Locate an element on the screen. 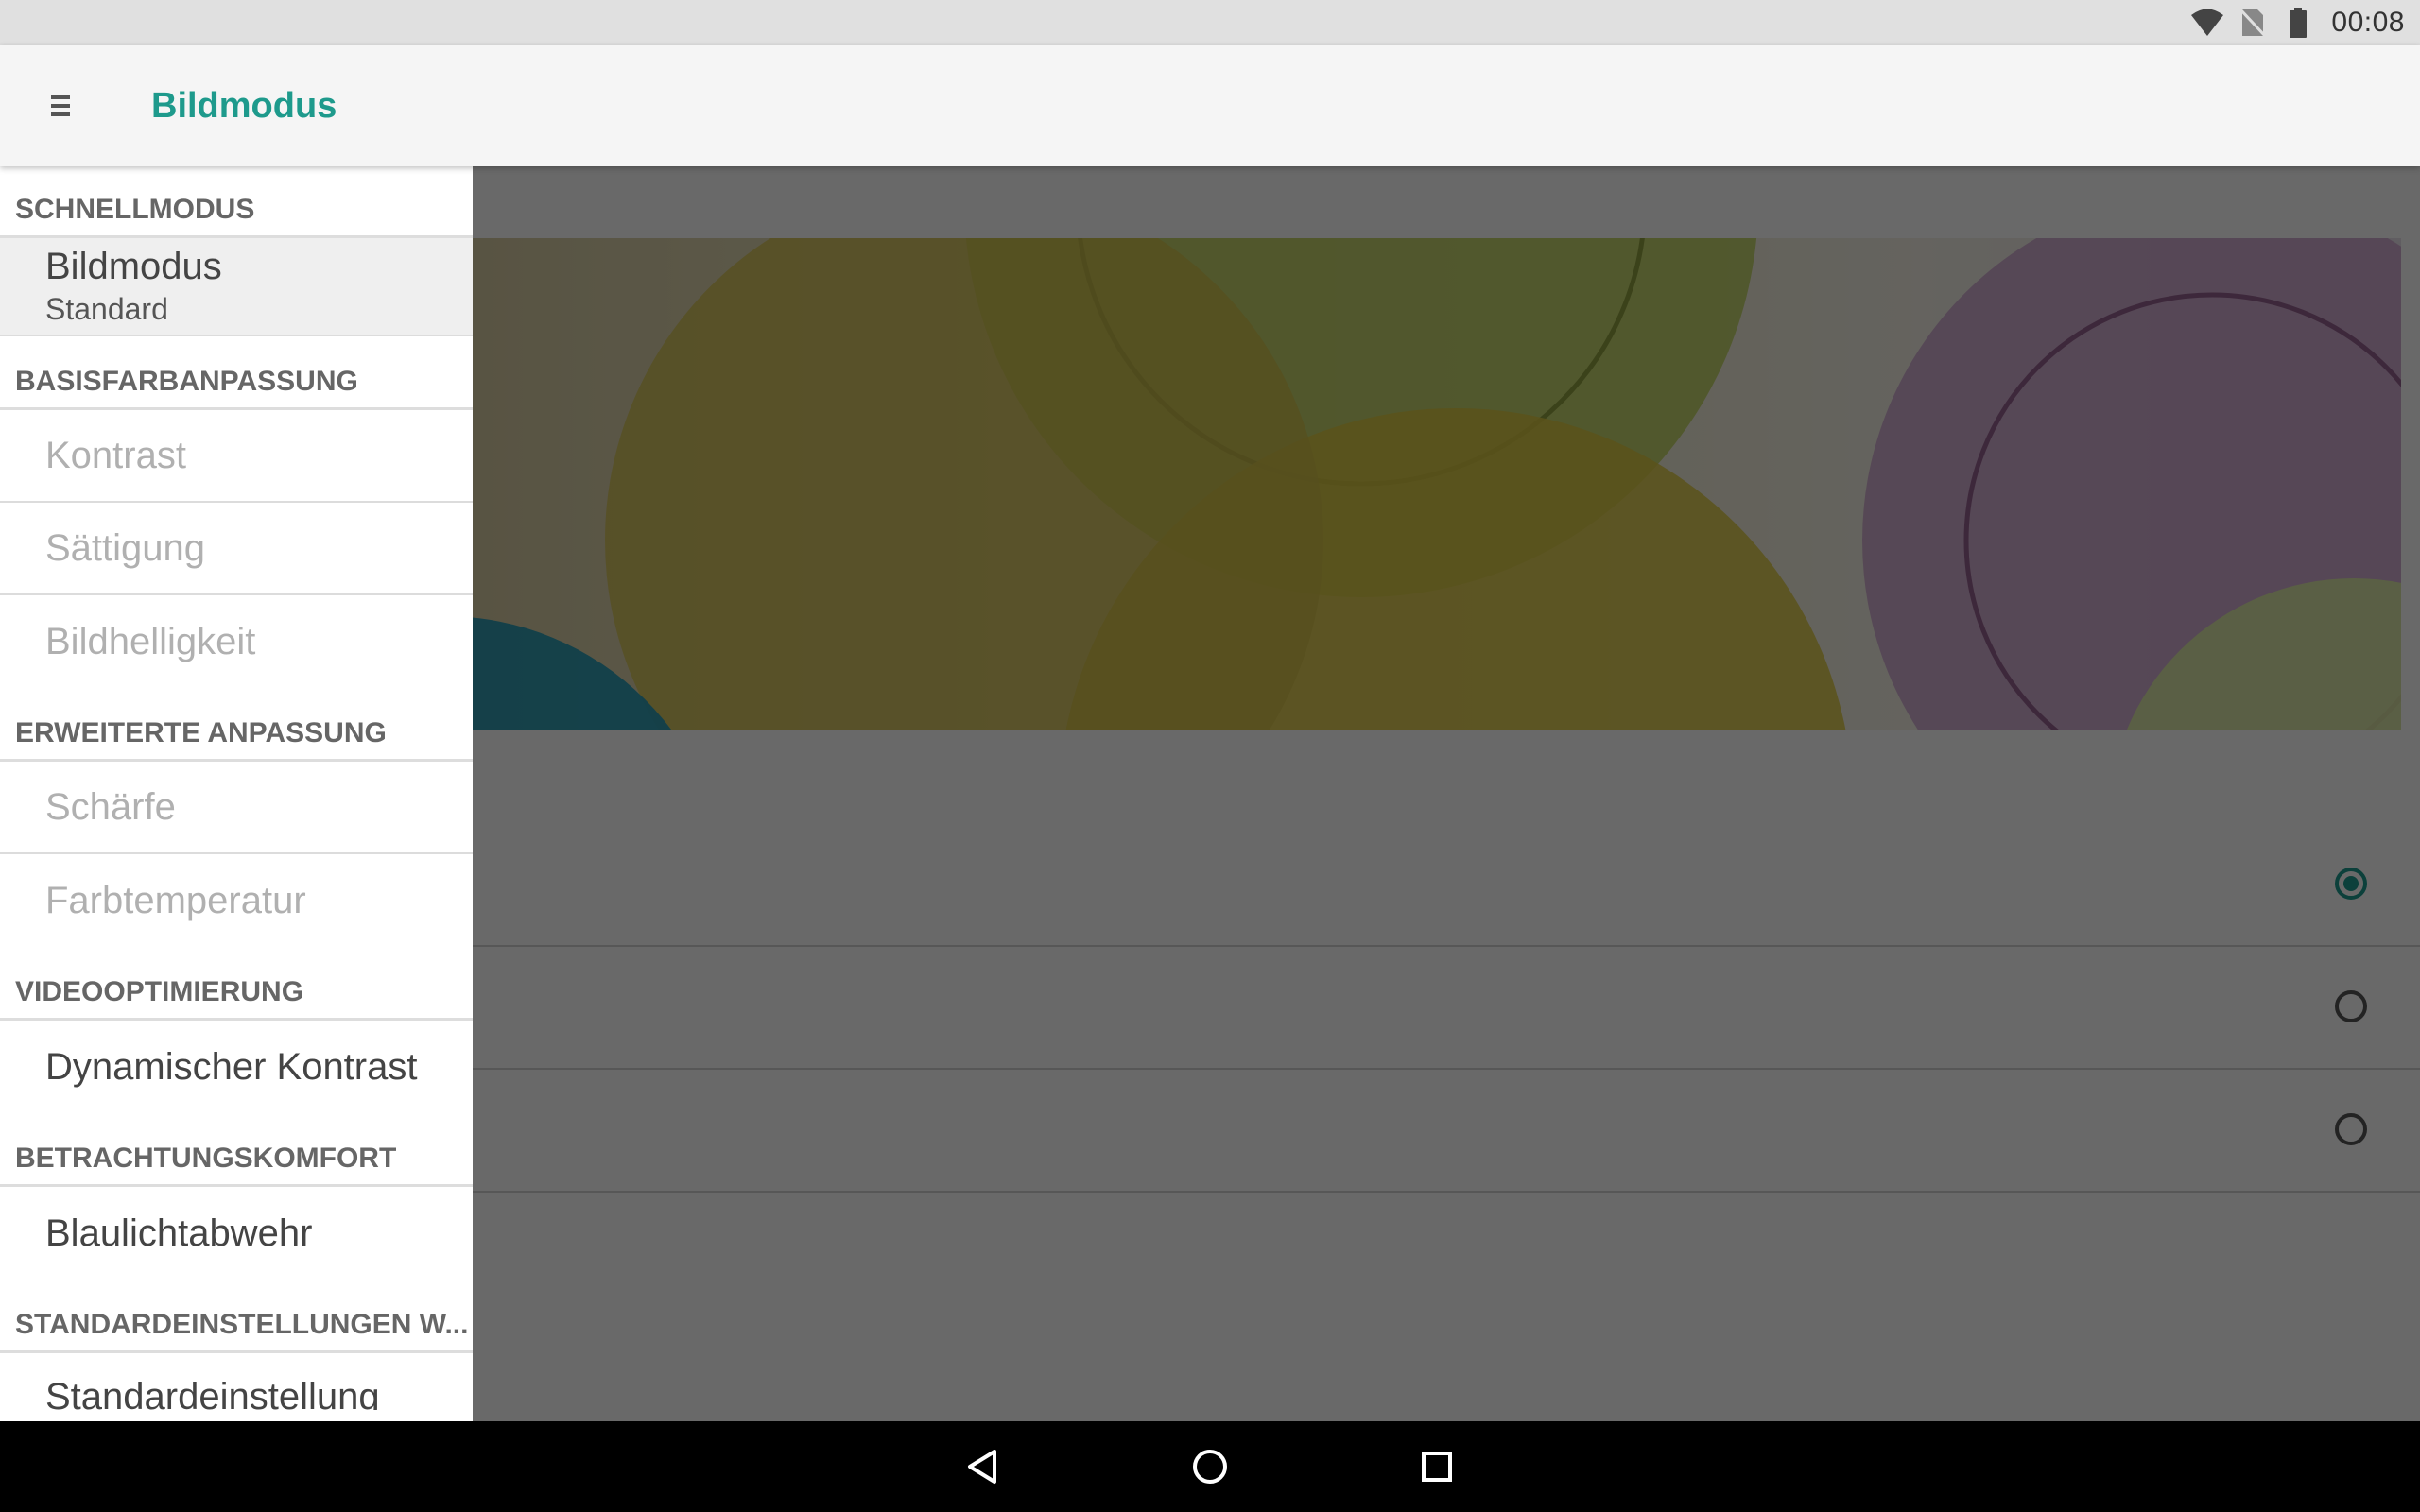 The width and height of the screenshot is (2420, 1512). drawer-item-kontrast: Kontrast is located at coordinates (236, 456).